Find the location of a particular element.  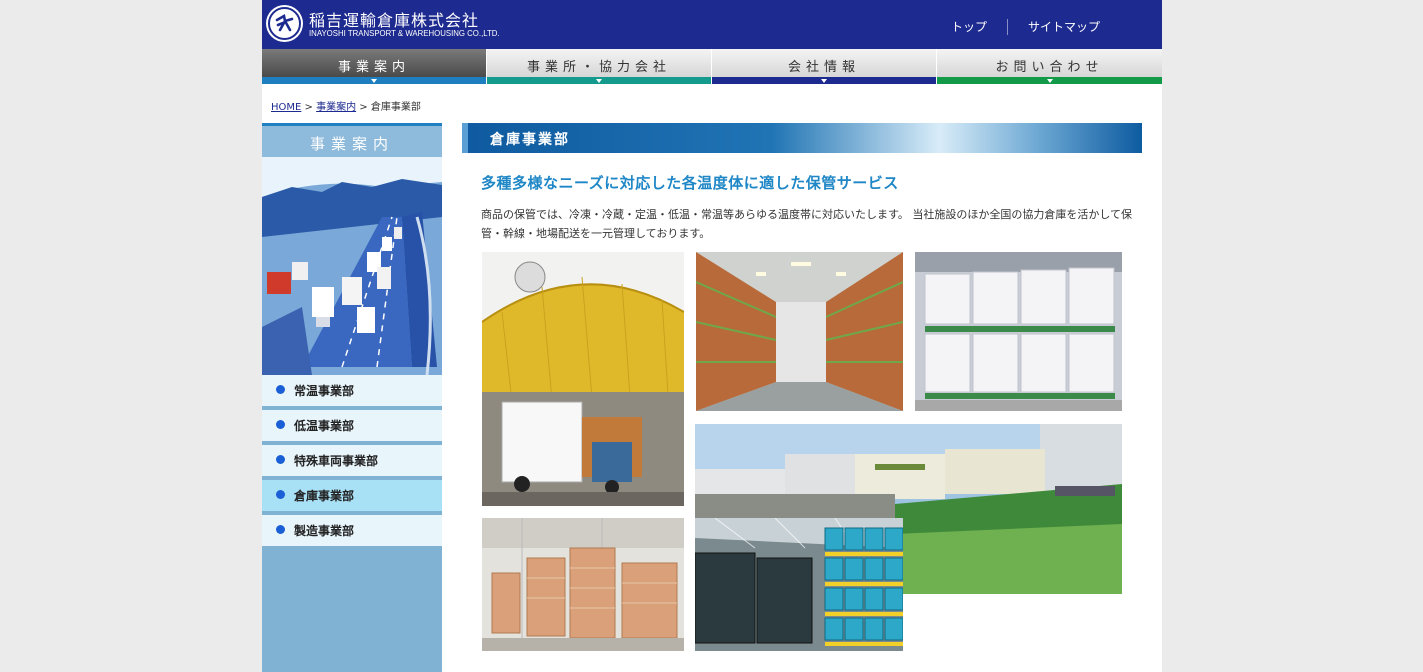

sidebar-item-label: 倉庫事業部 is located at coordinates (324, 496).